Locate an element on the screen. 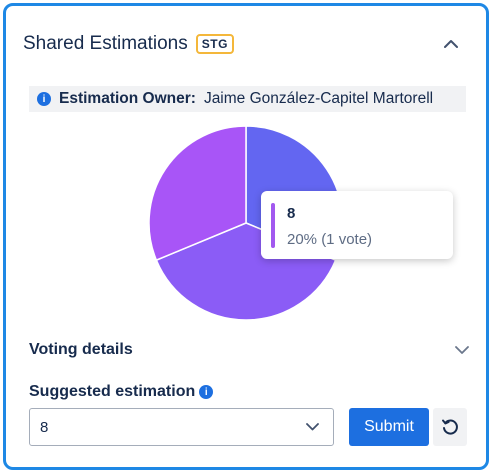 Image resolution: width=492 pixels, height=473 pixels. chevron-up-icon is located at coordinates (451, 43).